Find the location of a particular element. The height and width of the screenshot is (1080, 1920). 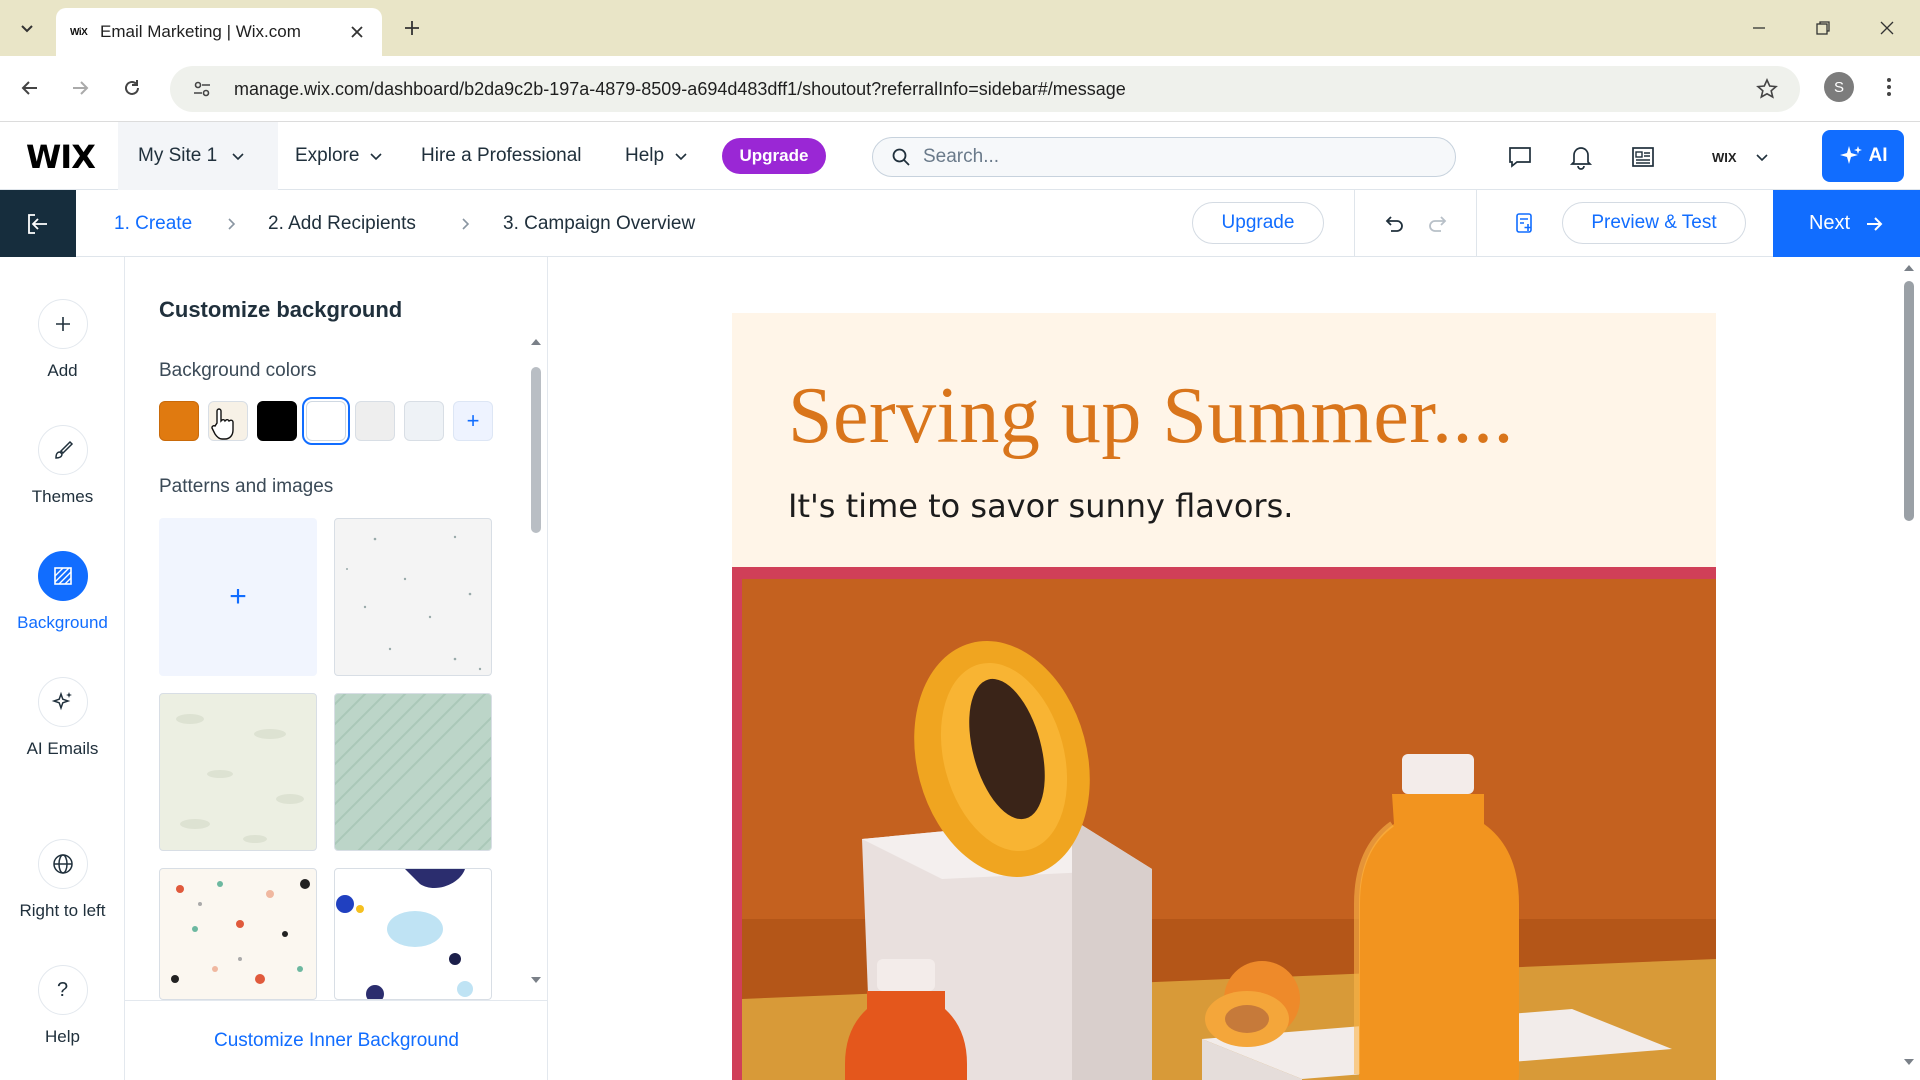

color-swatch-orange is located at coordinates (179, 421).